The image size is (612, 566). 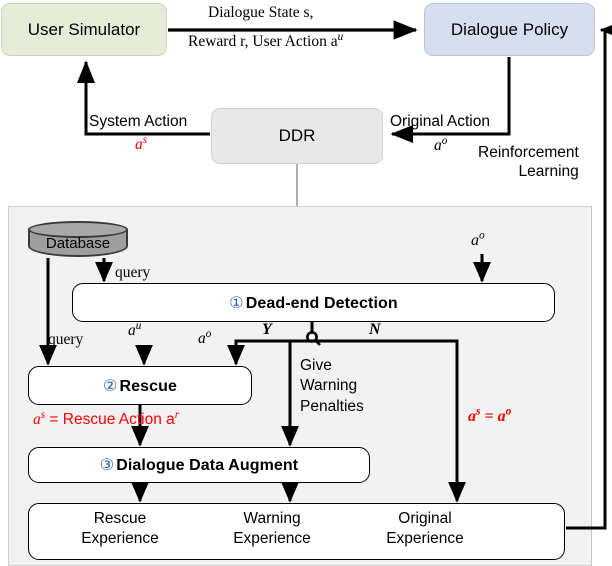 I want to click on node-dialogue-data-augment: ③ Dialogue Data Augment, so click(x=199, y=465).